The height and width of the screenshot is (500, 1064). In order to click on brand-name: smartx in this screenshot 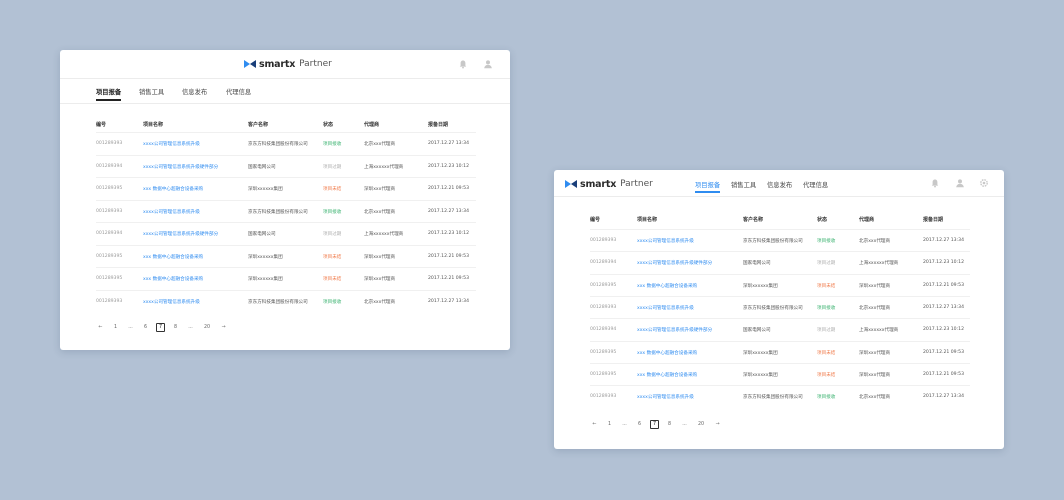, I will do `click(277, 64)`.